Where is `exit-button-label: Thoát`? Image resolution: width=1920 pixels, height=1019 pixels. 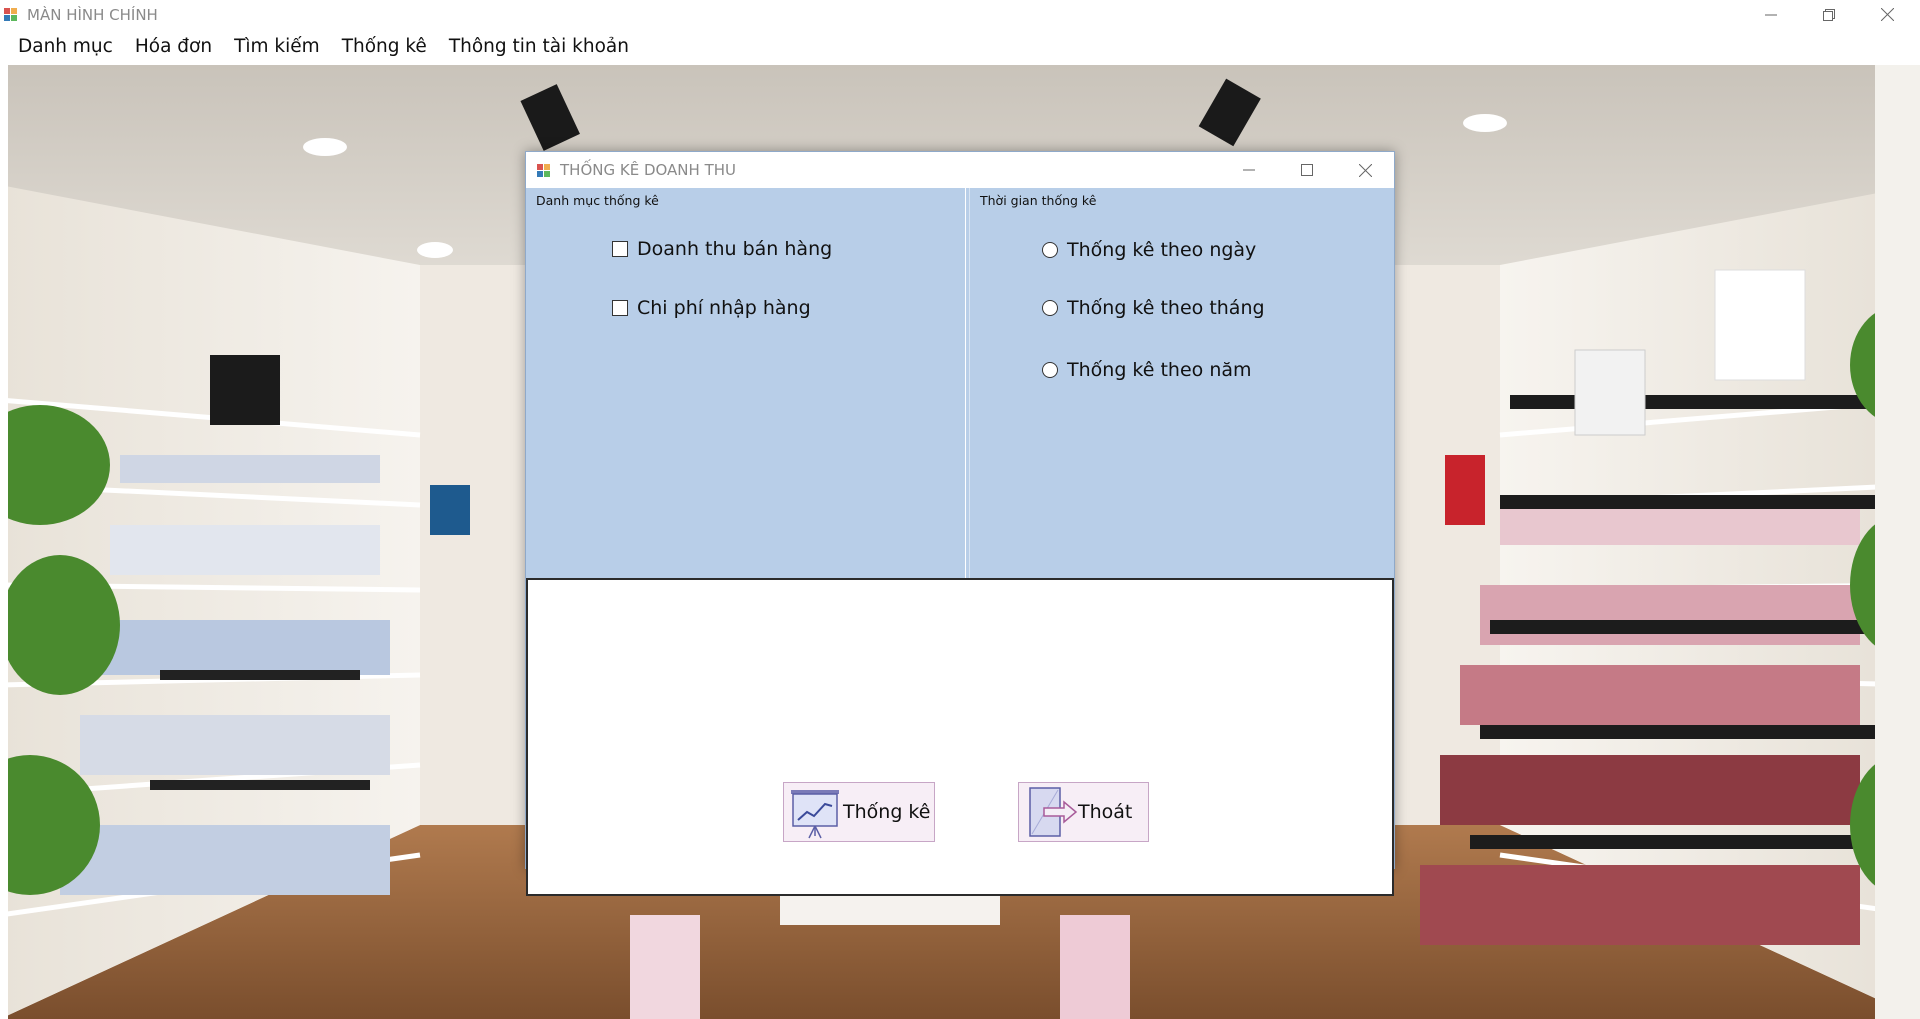
exit-button-label: Thoát is located at coordinates (1105, 812).